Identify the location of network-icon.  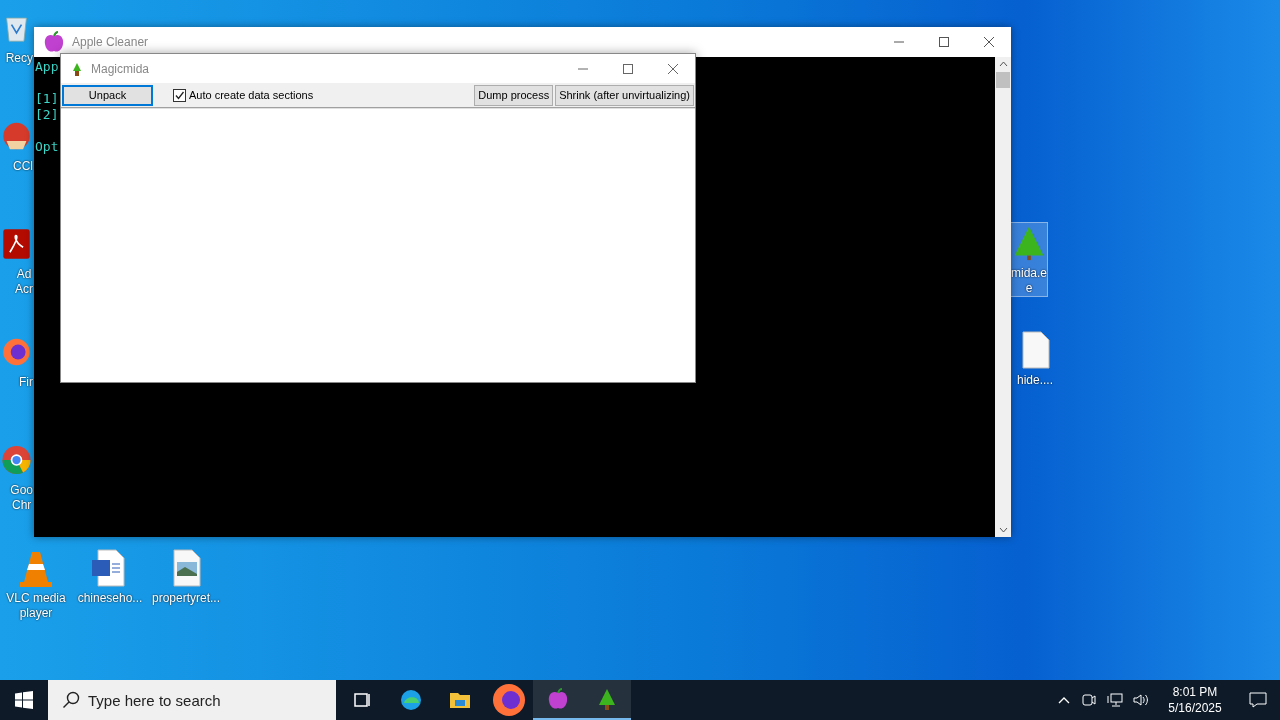
(1115, 700).